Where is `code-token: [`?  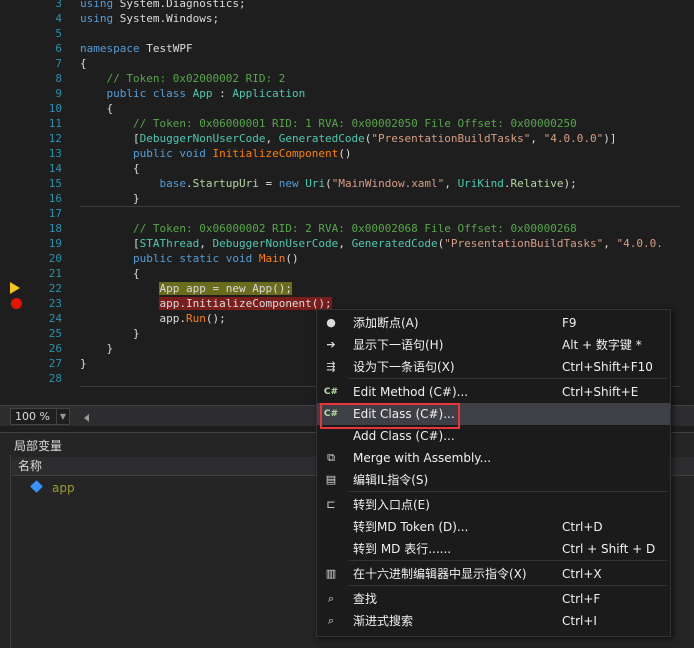
code-token: [ is located at coordinates (110, 243).